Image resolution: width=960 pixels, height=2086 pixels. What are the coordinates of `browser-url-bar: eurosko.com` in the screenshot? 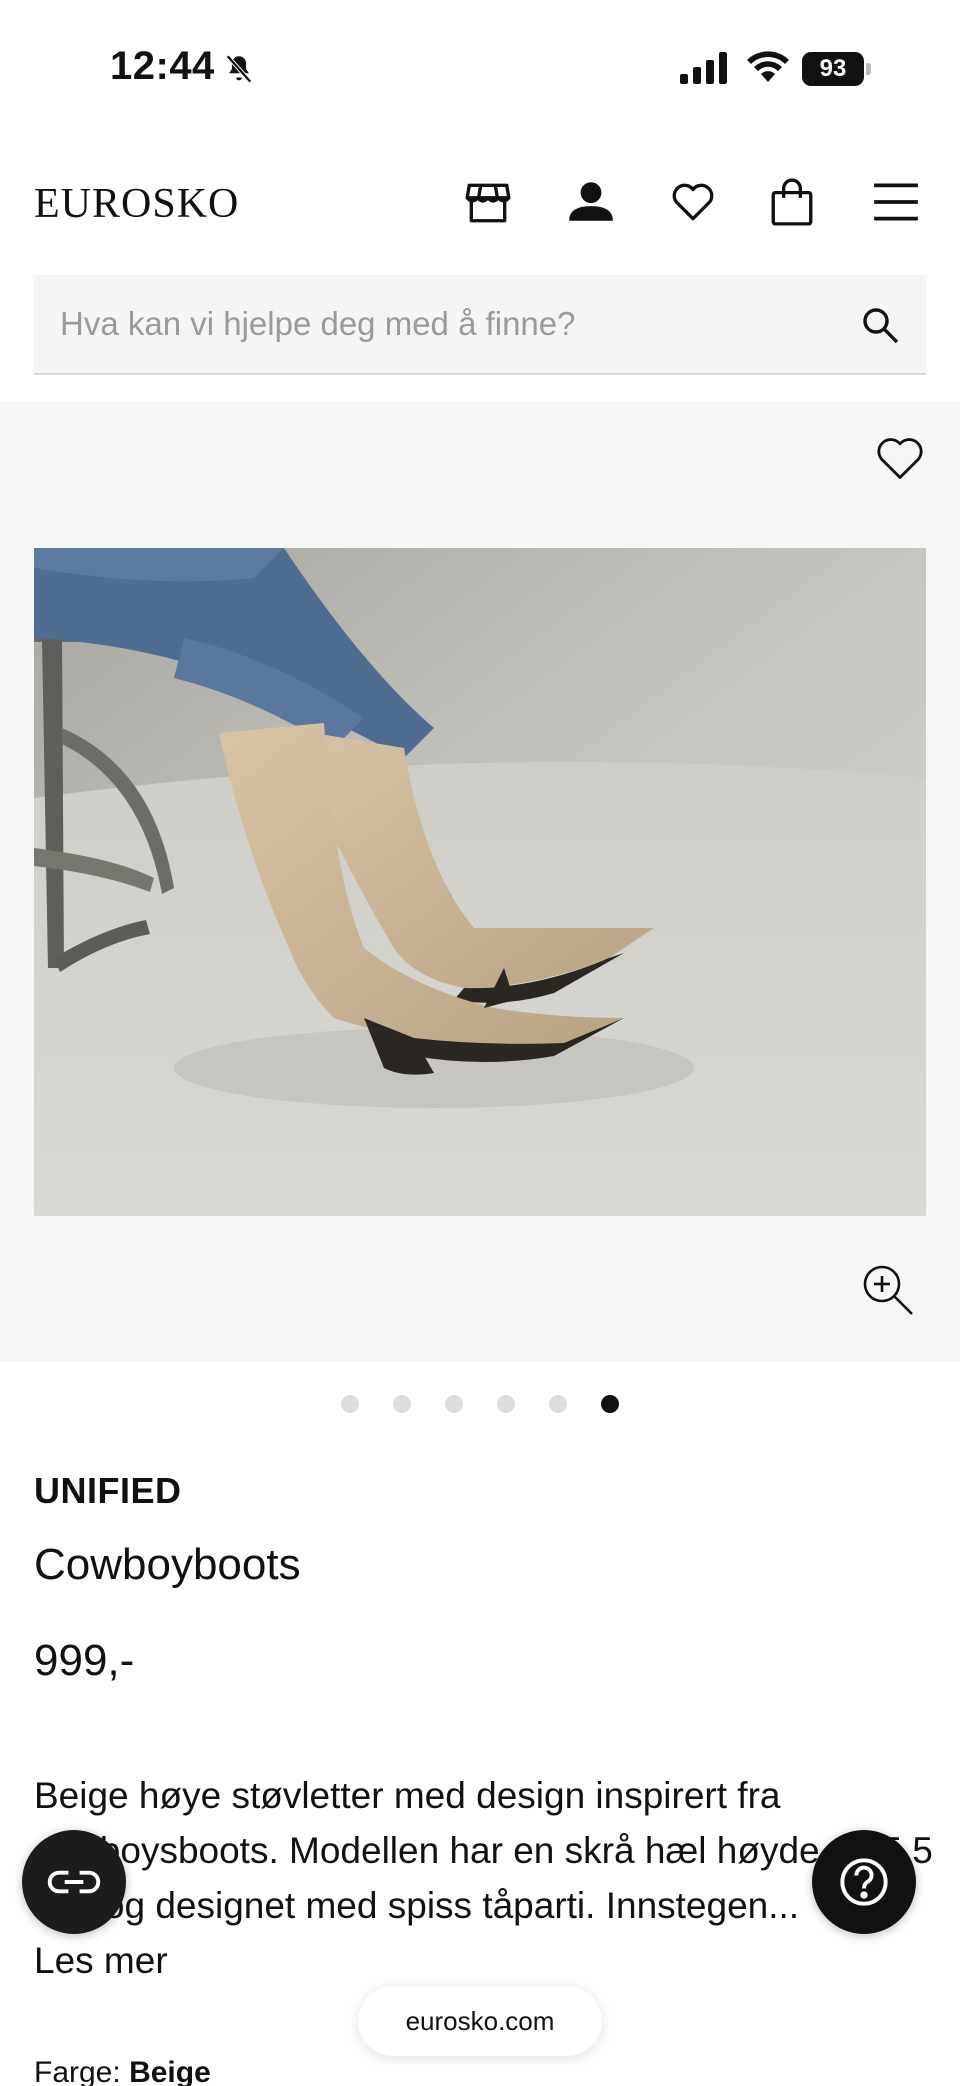 It's located at (480, 2021).